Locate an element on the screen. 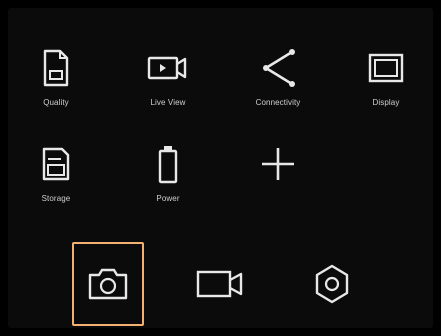 The width and height of the screenshot is (441, 336). menu-item-label: Power is located at coordinates (168, 198).